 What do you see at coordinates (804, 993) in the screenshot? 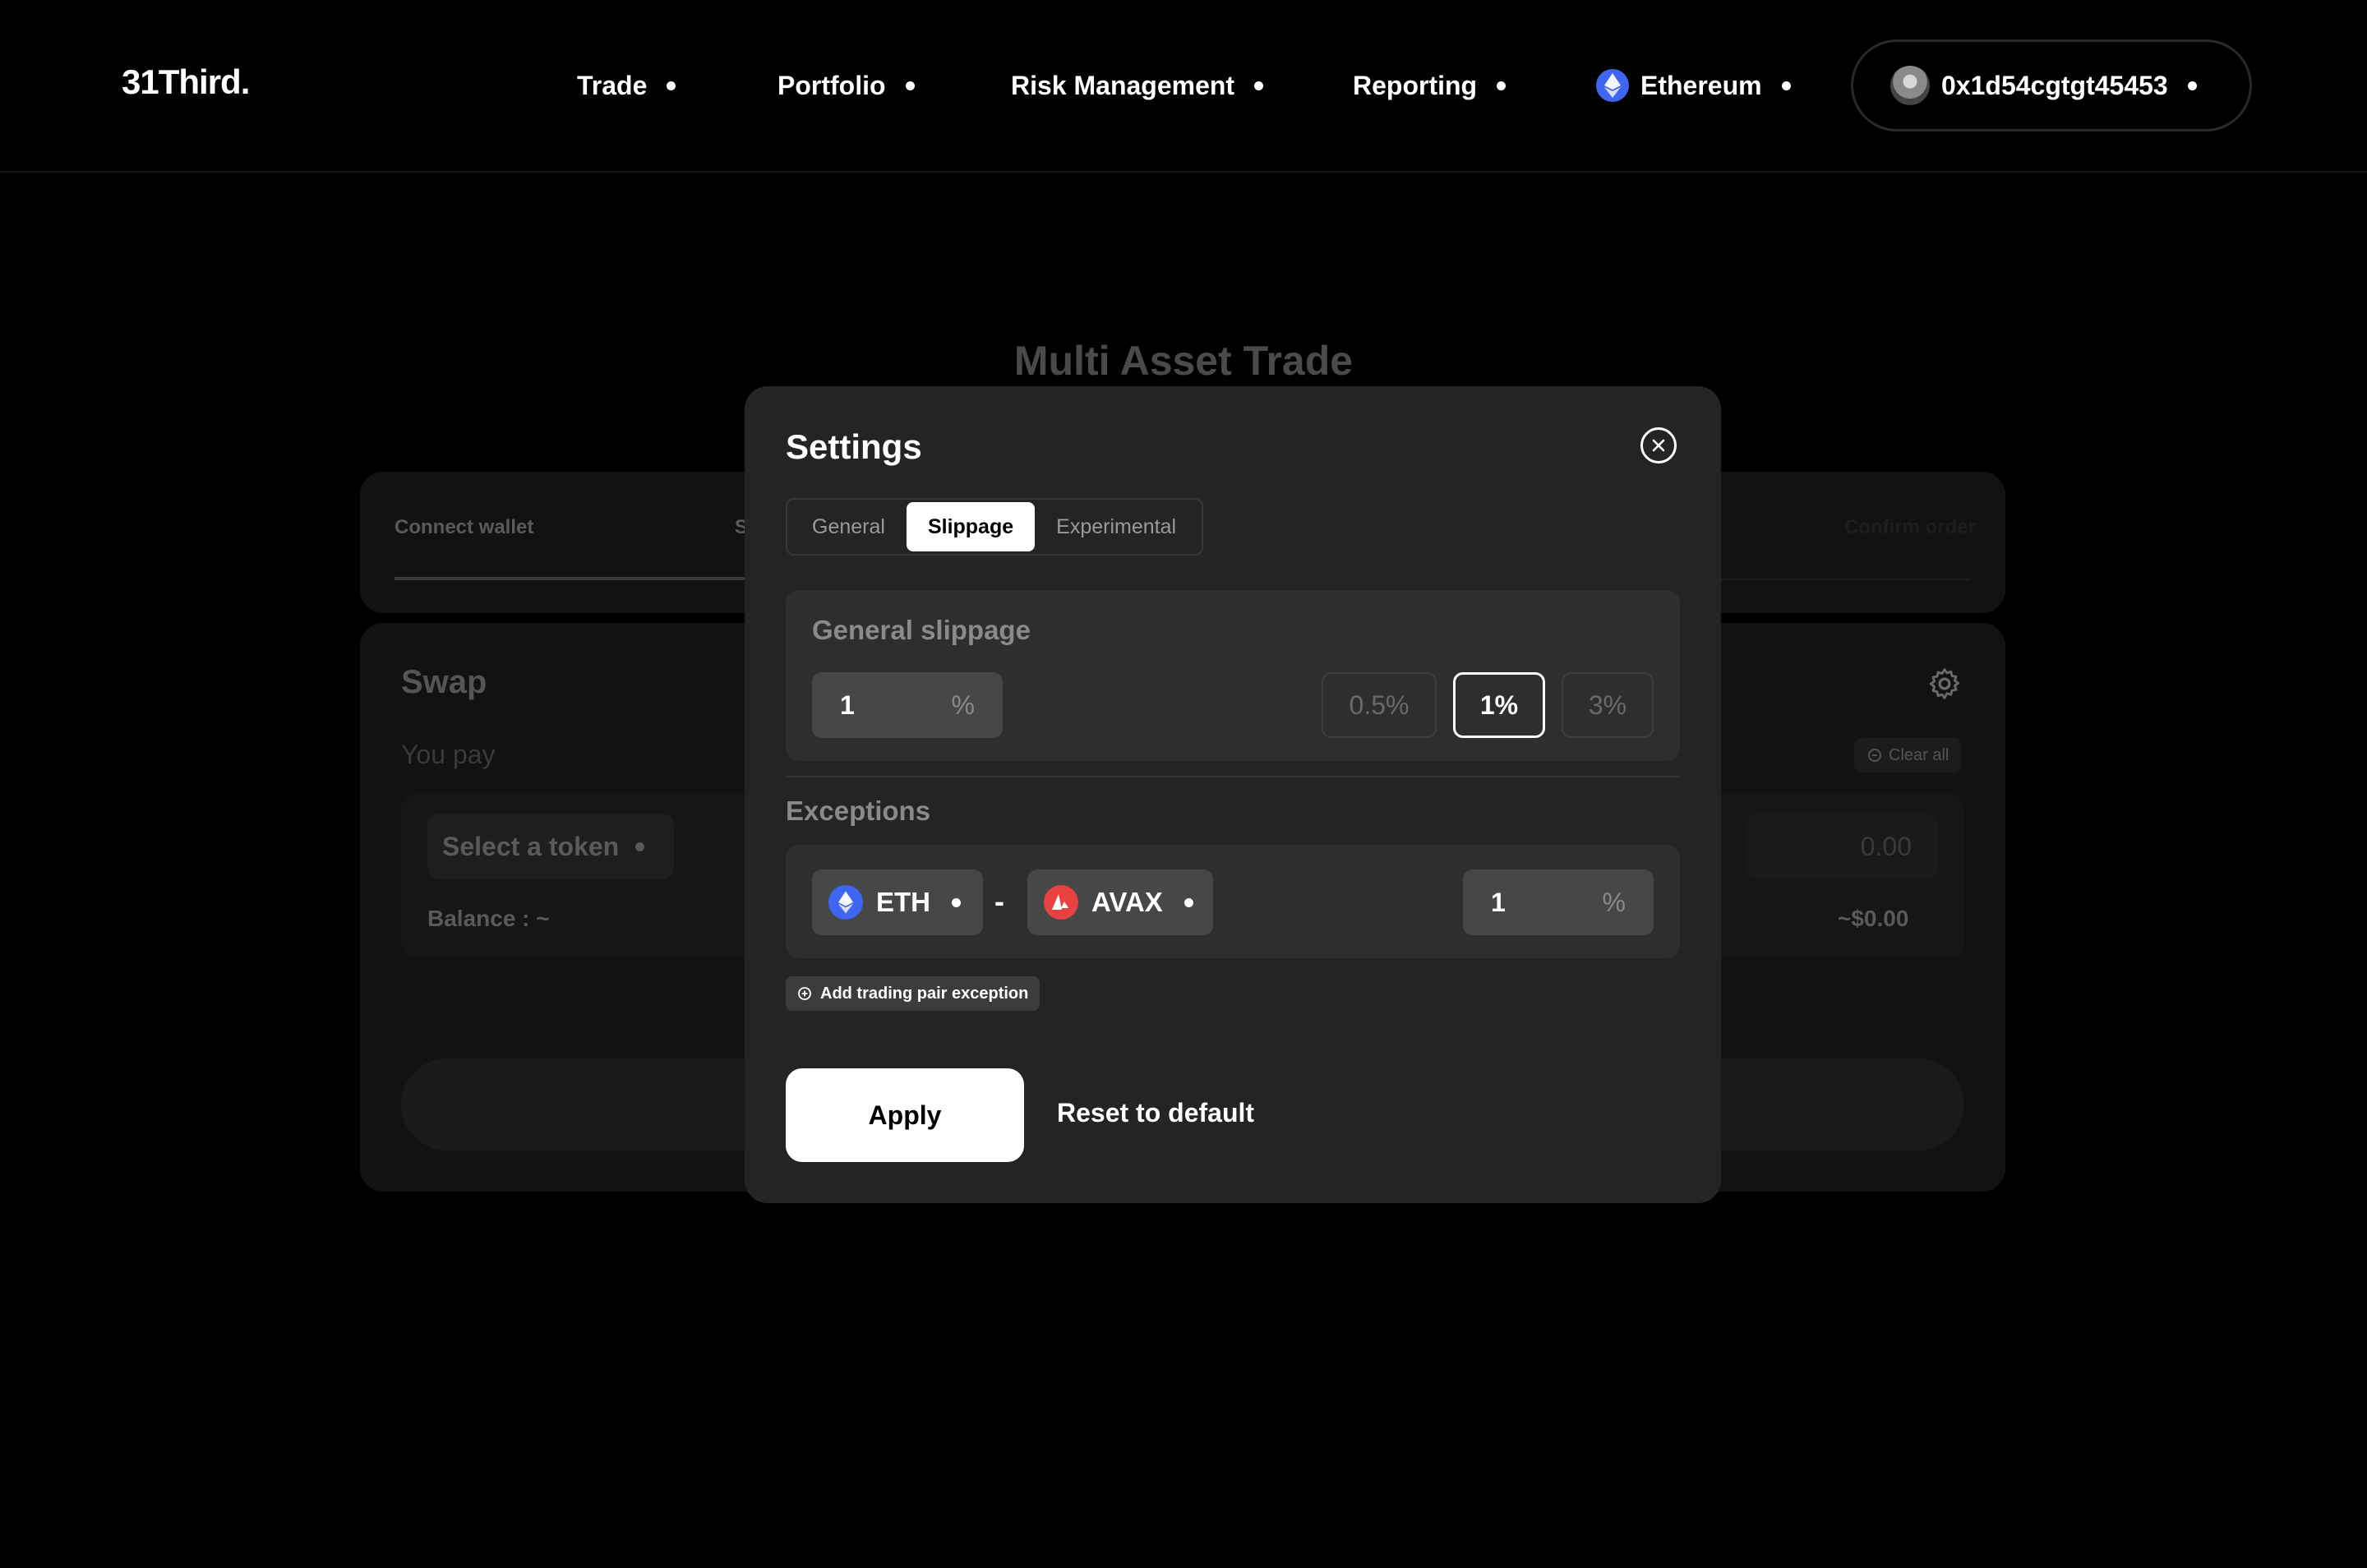
I see `plus-circle-icon` at bounding box center [804, 993].